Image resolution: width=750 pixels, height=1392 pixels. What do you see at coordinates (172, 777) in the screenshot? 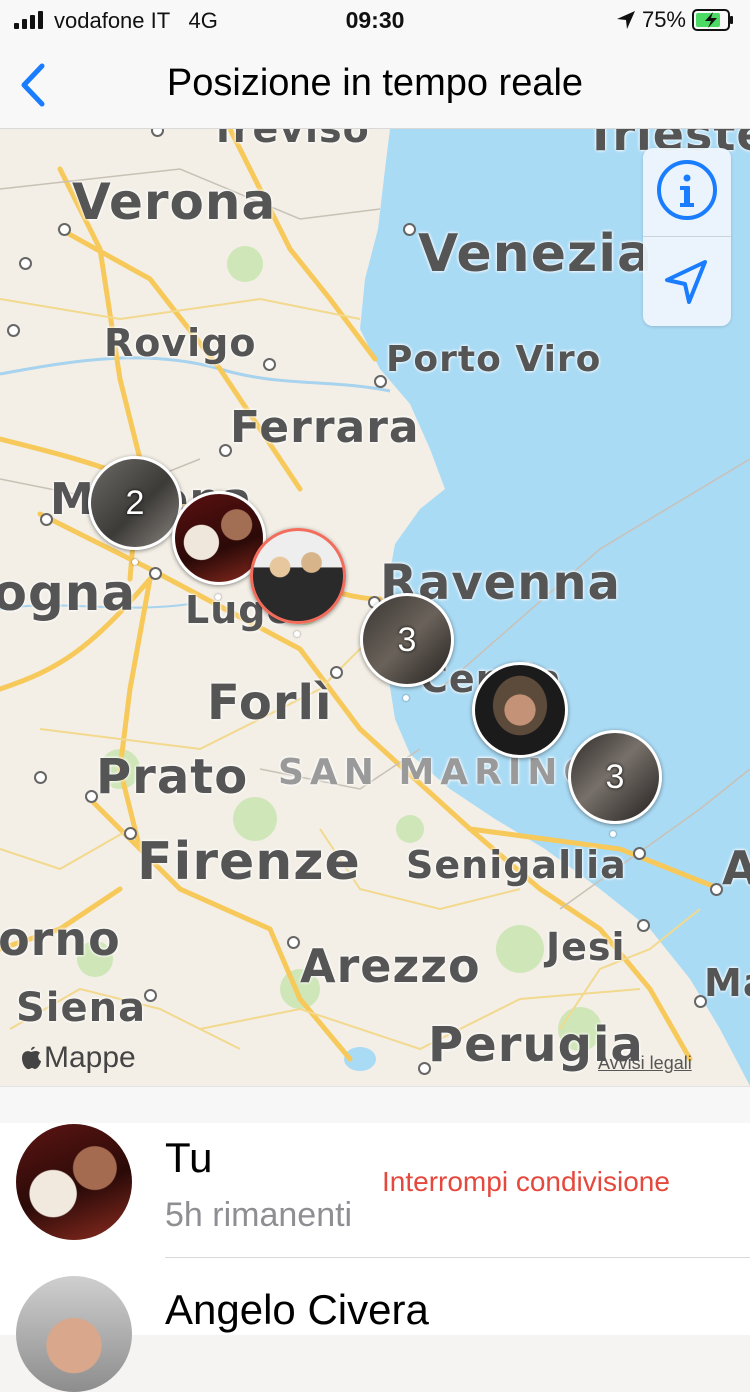
I see `map-label-prato: Prato` at bounding box center [172, 777].